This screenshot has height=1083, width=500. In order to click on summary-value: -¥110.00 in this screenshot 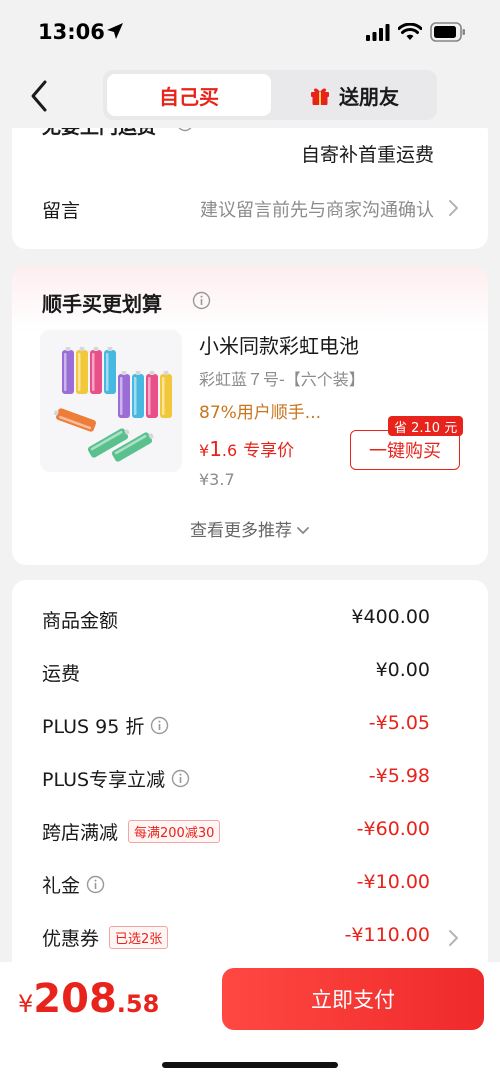, I will do `click(387, 935)`.